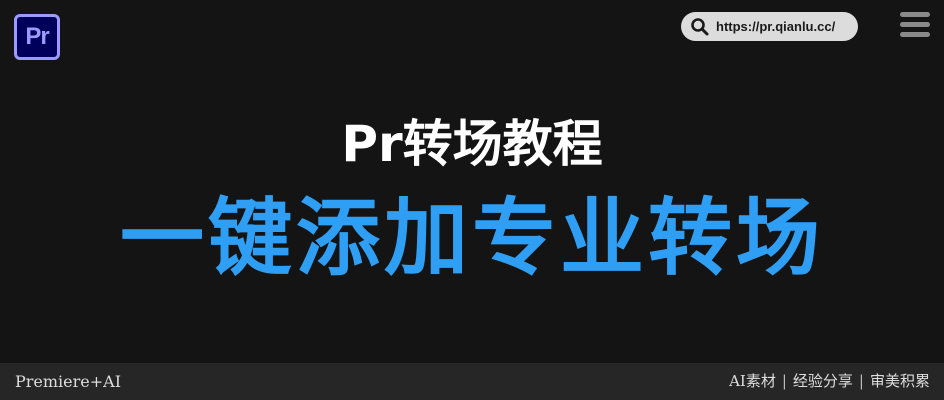 Image resolution: width=944 pixels, height=400 pixels. I want to click on premiere-pro-logo: Pr, so click(37, 37).